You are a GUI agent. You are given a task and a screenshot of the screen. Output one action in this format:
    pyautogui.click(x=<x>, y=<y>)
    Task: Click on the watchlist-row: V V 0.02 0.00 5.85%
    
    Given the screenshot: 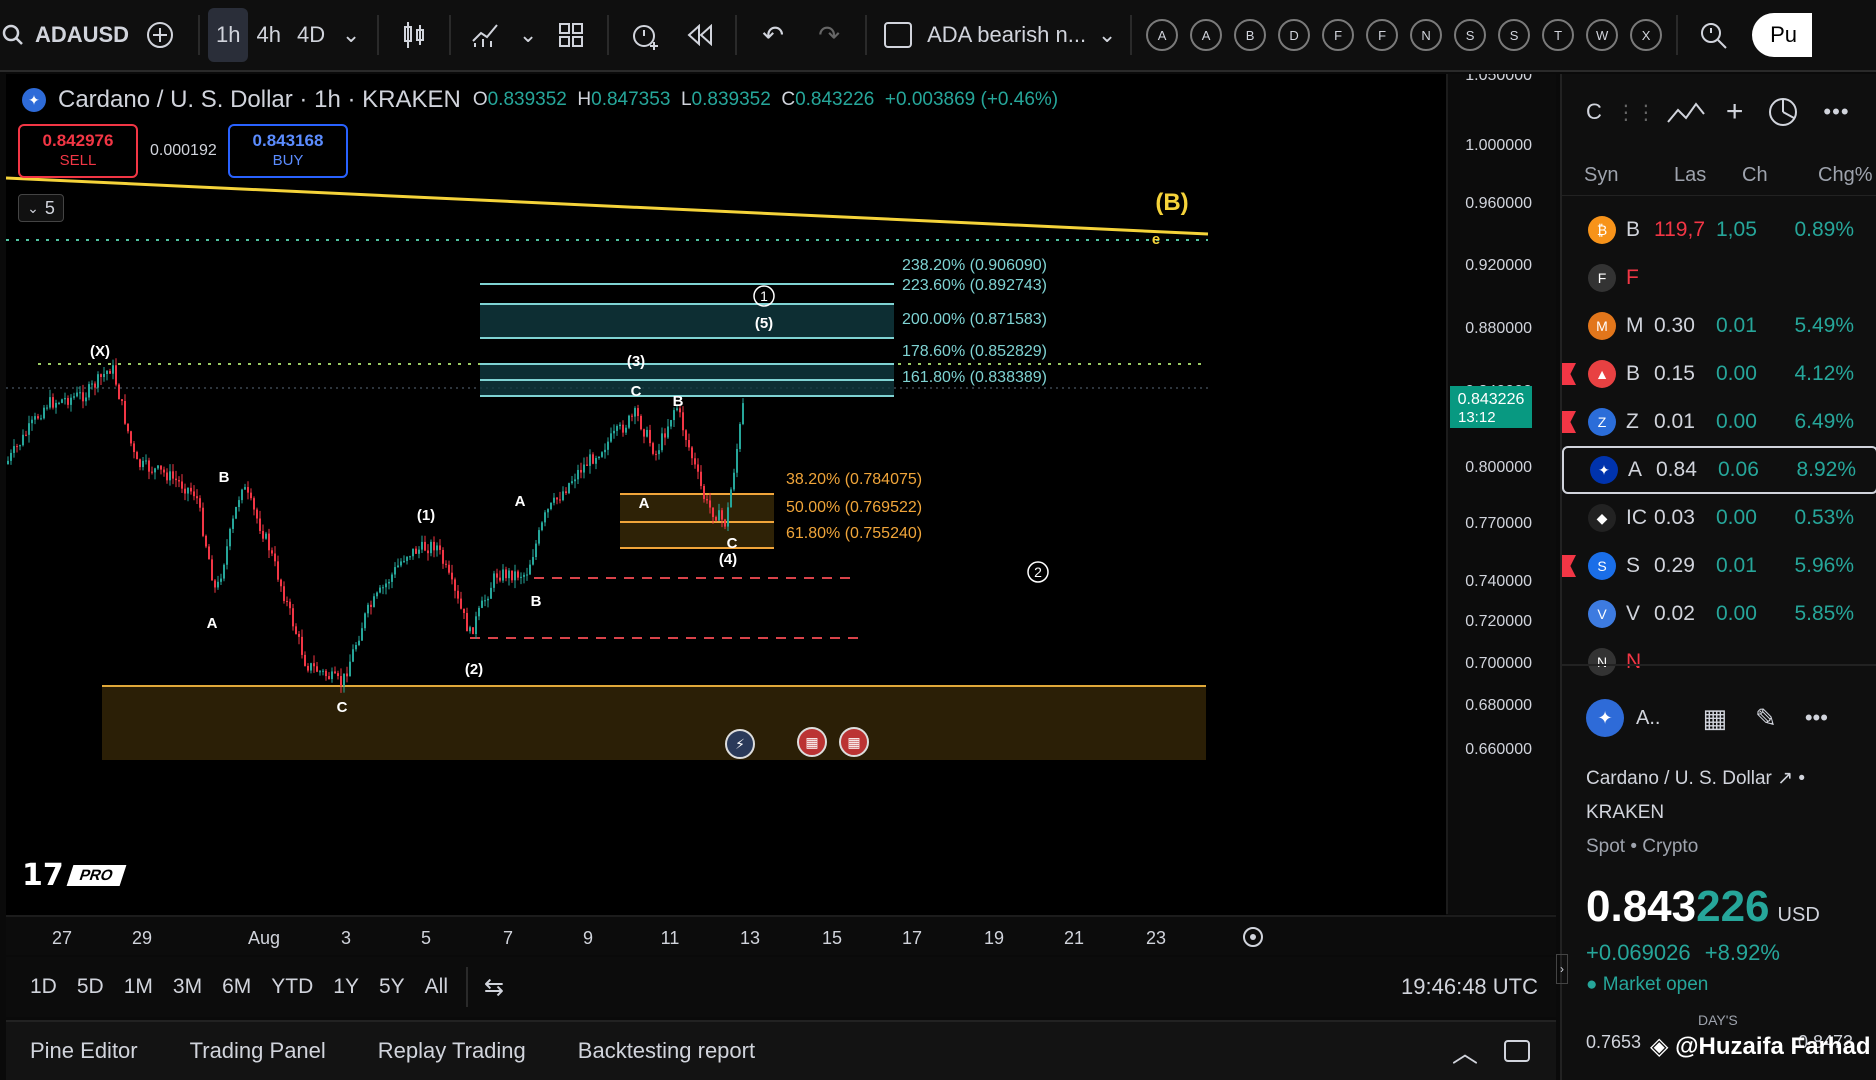 What is the action you would take?
    pyautogui.click(x=1719, y=614)
    